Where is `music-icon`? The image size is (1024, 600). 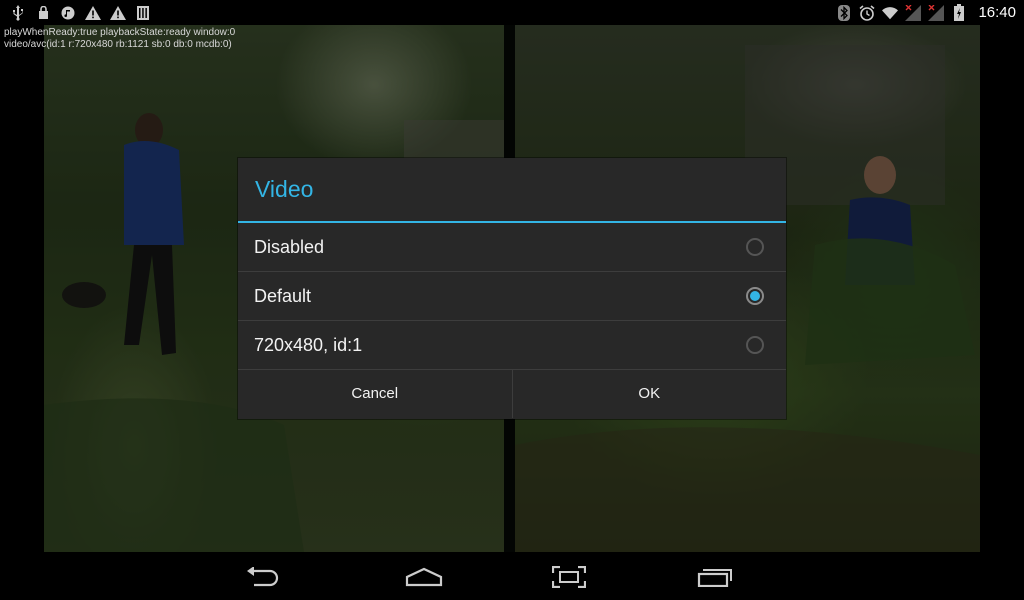
music-icon is located at coordinates (68, 13).